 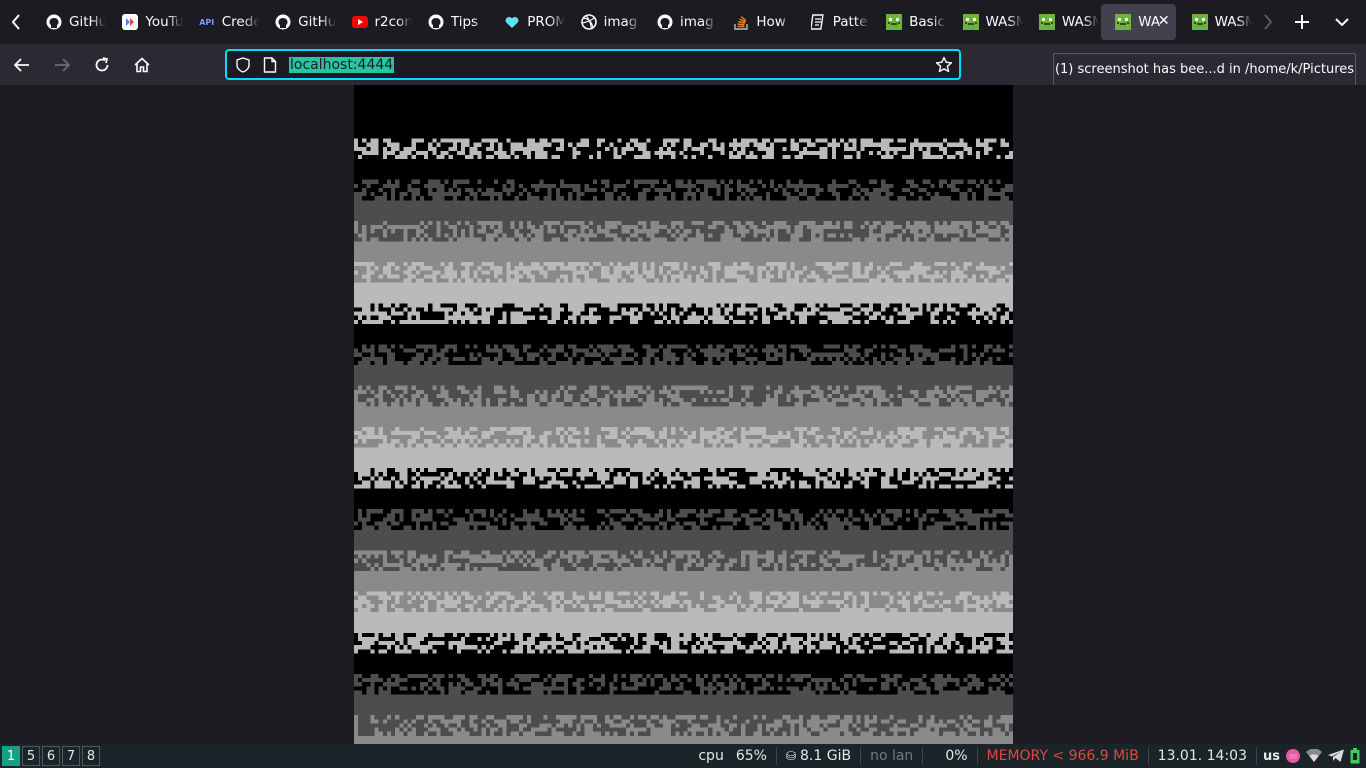 What do you see at coordinates (130, 22) in the screenshot?
I see `youtube-logo-icon` at bounding box center [130, 22].